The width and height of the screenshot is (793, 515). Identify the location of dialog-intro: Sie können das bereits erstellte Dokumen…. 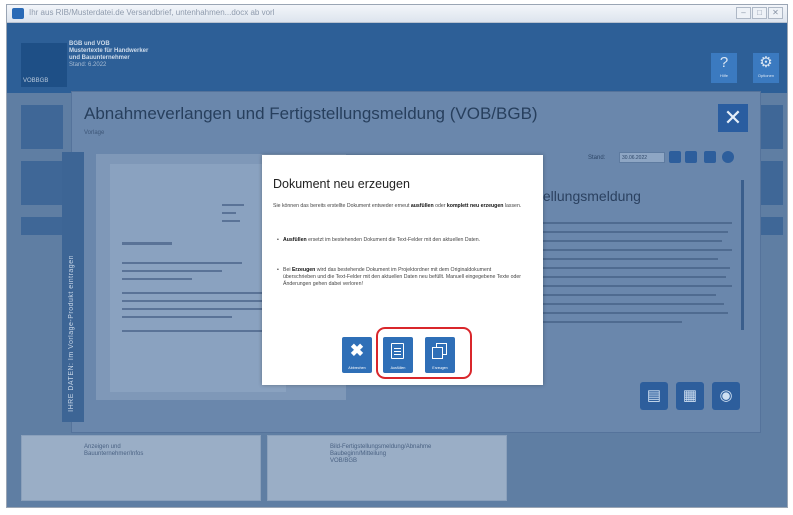
(397, 206).